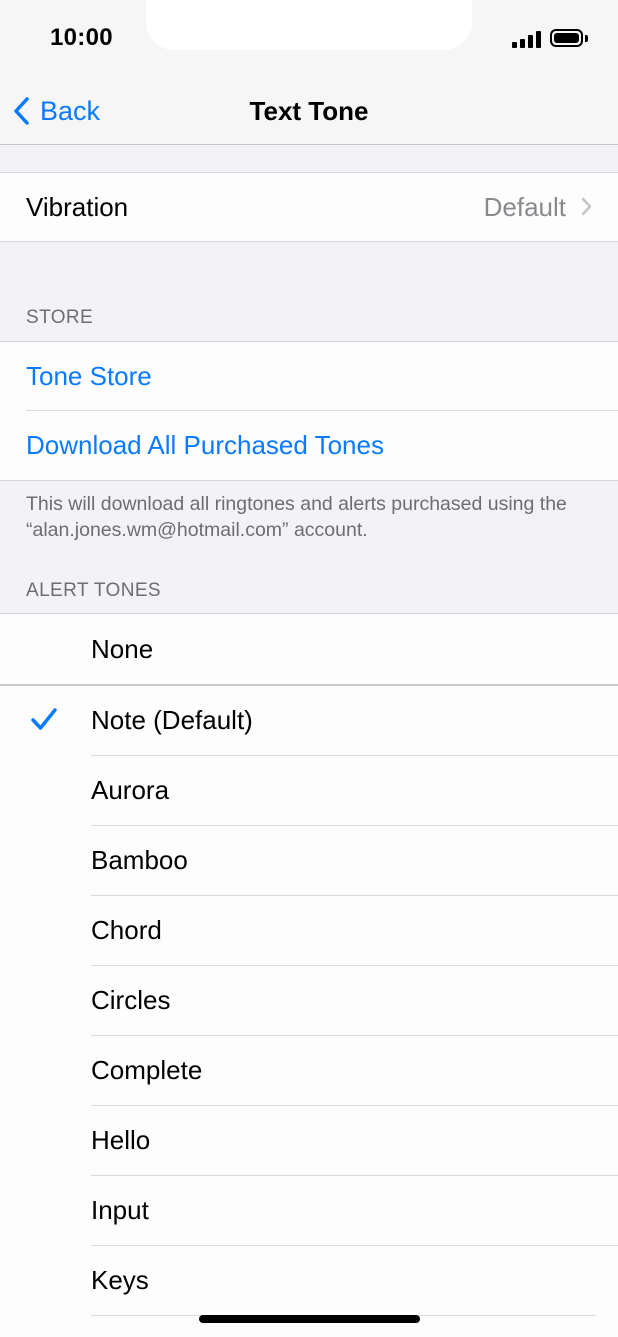 The image size is (618, 1337). I want to click on tone-label: Chord, so click(126, 930).